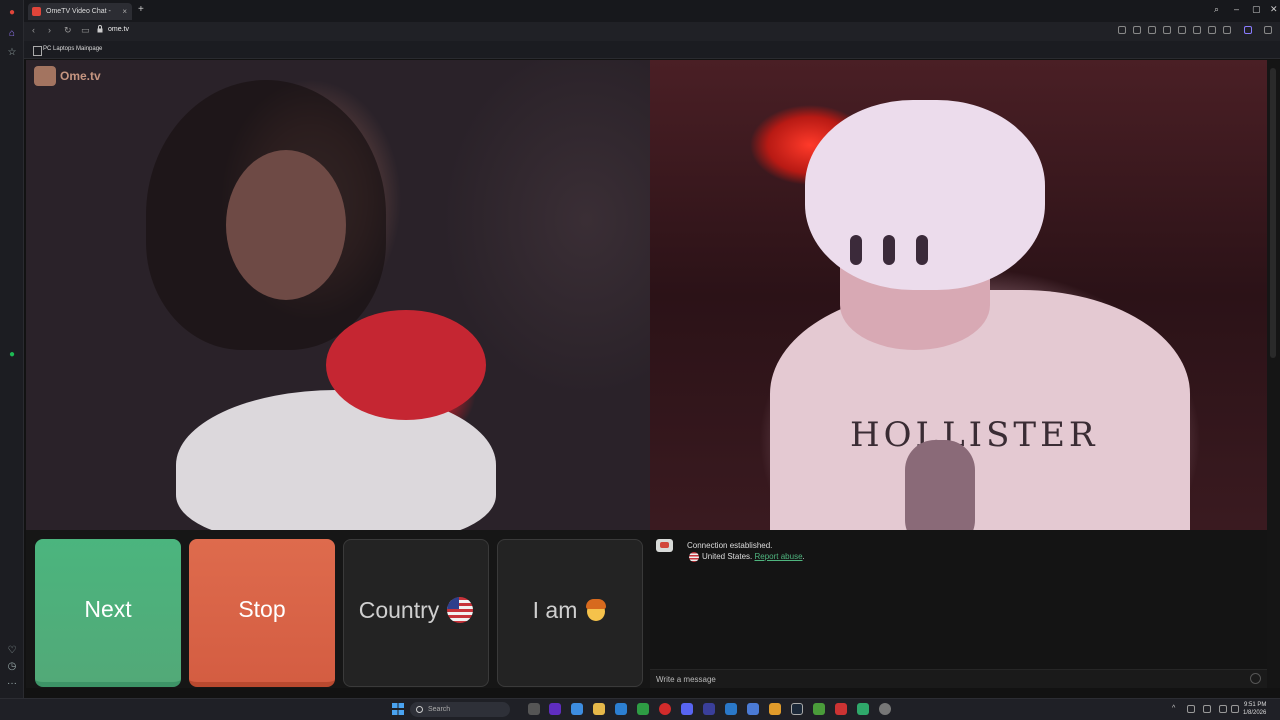 The height and width of the screenshot is (720, 1280). What do you see at coordinates (577, 709) in the screenshot?
I see `copilot-icon` at bounding box center [577, 709].